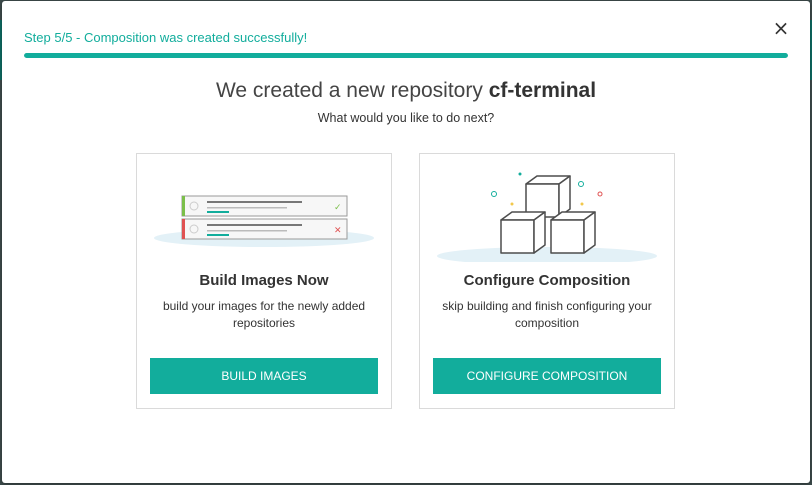 The height and width of the screenshot is (485, 812). What do you see at coordinates (406, 118) in the screenshot?
I see `page-subtitle: What would you like to do next?` at bounding box center [406, 118].